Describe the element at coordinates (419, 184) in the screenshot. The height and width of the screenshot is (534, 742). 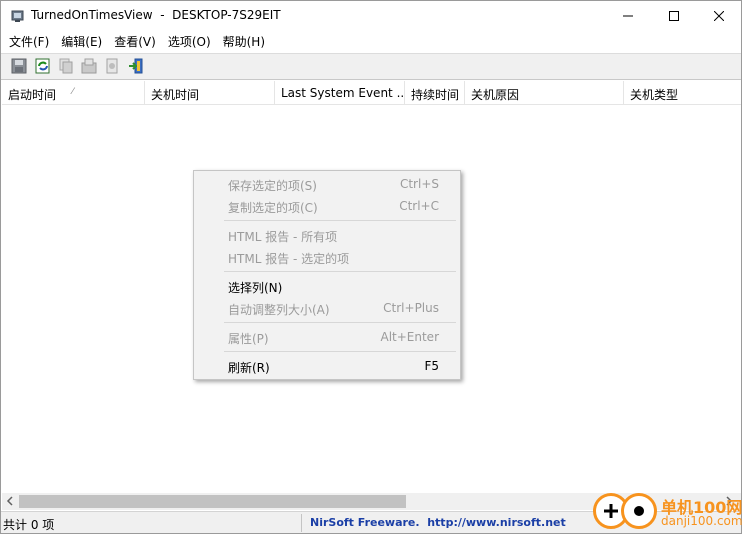
I see `menu-item-shortcut: Ctrl+S` at that location.